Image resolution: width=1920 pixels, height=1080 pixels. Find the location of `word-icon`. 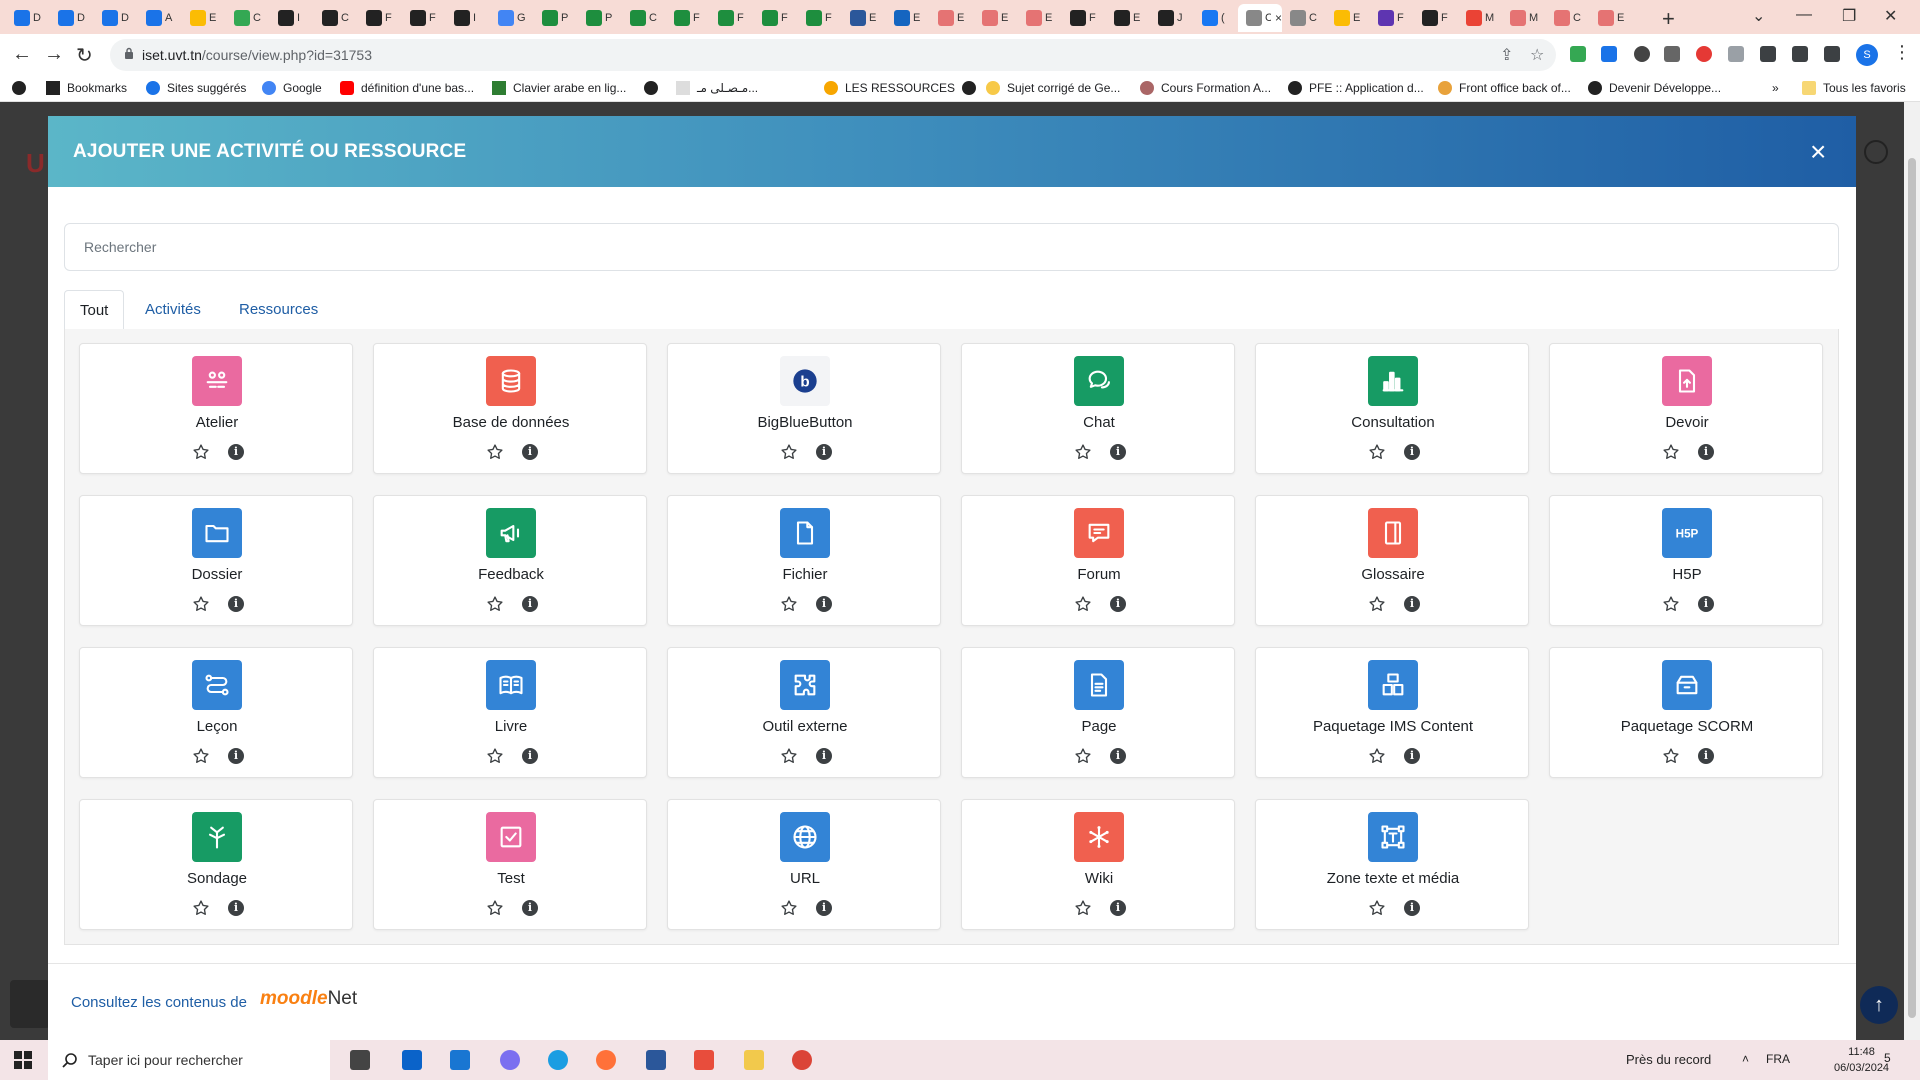

word-icon is located at coordinates (656, 1060).